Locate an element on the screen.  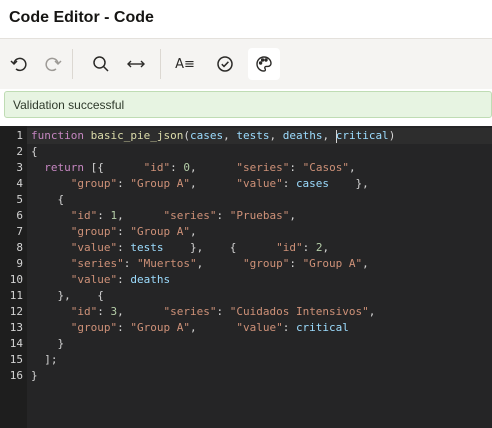
code-line: "group": "Group A", "value": cases }, is located at coordinates (219, 183).